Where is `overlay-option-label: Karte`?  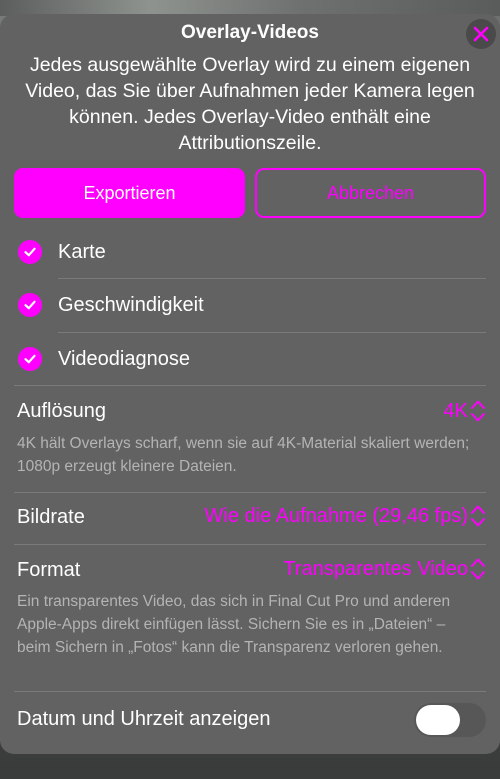
overlay-option-label: Karte is located at coordinates (82, 251).